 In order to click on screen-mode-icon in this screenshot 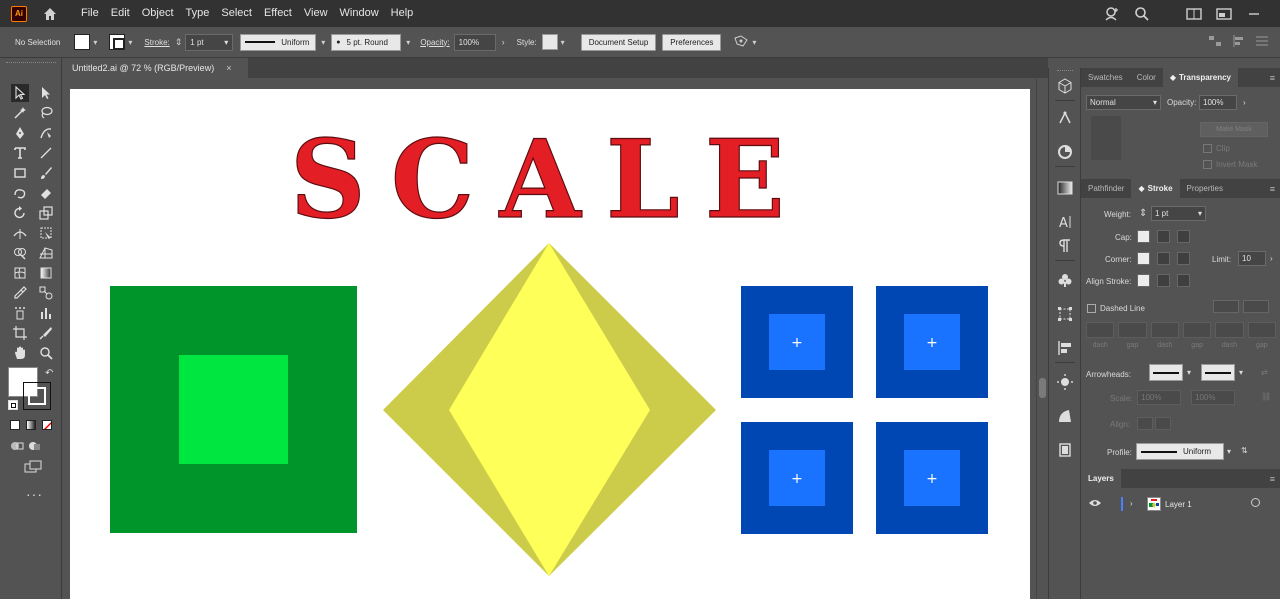, I will do `click(33, 468)`.